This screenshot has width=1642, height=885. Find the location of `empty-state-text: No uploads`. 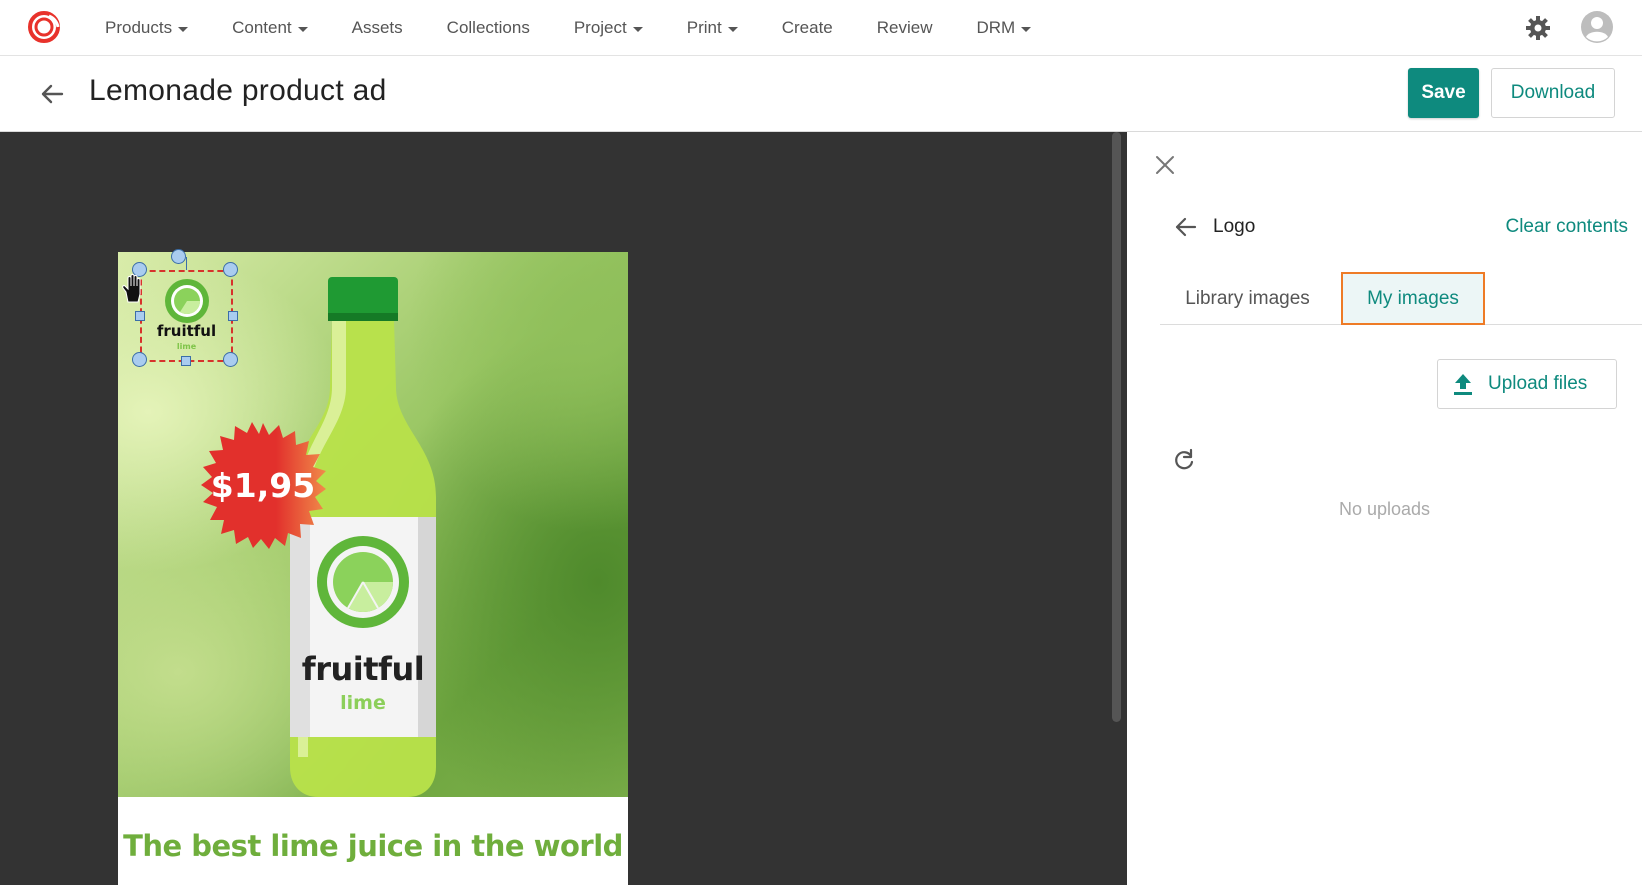

empty-state-text: No uploads is located at coordinates (1384, 509).